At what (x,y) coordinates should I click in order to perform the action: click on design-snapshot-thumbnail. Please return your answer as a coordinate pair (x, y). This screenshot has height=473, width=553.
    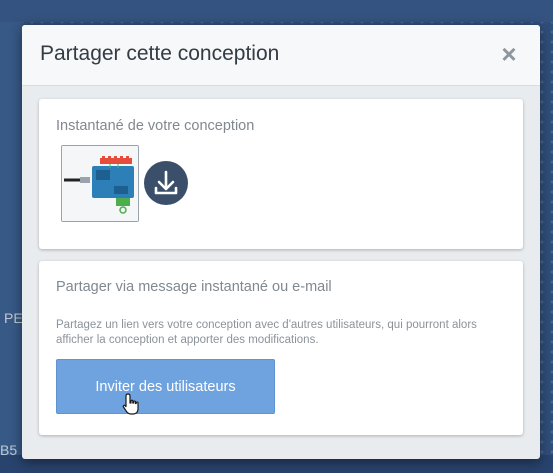
    Looking at the image, I should click on (100, 183).